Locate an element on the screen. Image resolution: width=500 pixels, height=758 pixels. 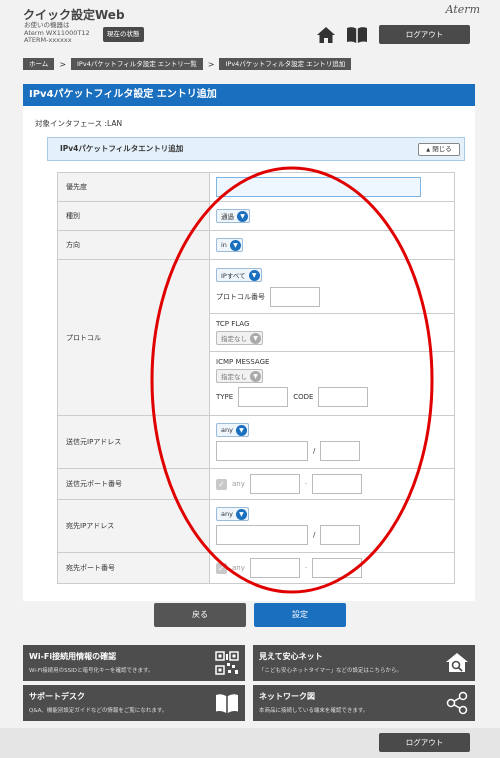
tile-title: サポートデスク is located at coordinates (57, 696).